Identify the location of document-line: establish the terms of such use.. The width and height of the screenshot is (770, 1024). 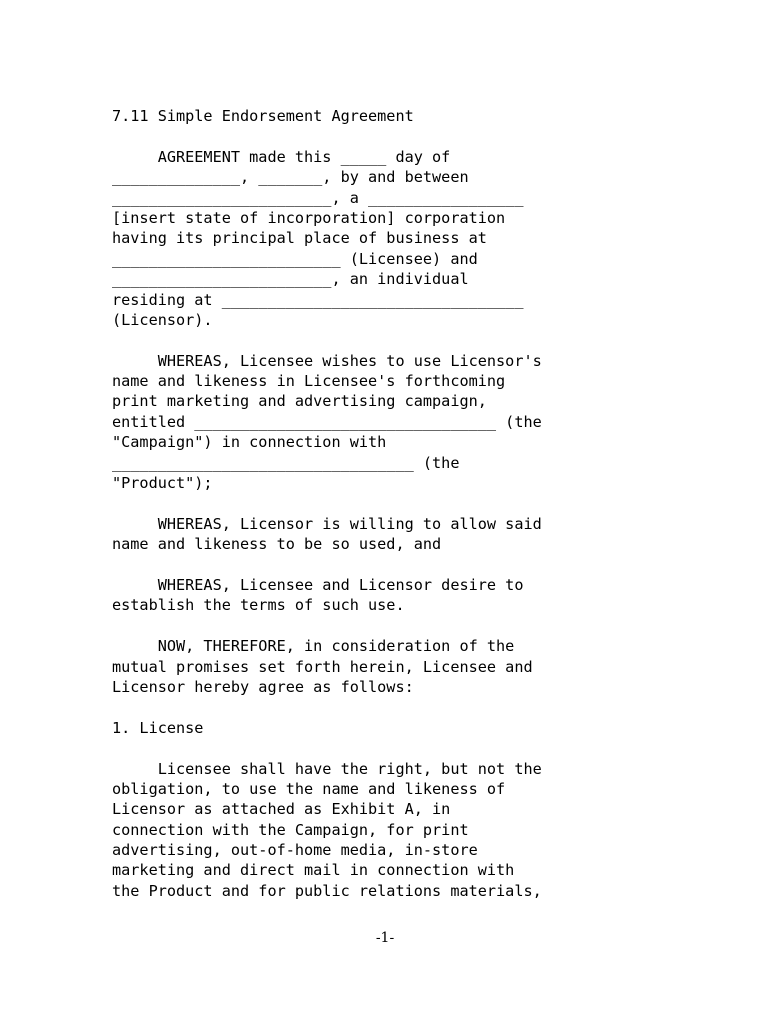
(258, 605).